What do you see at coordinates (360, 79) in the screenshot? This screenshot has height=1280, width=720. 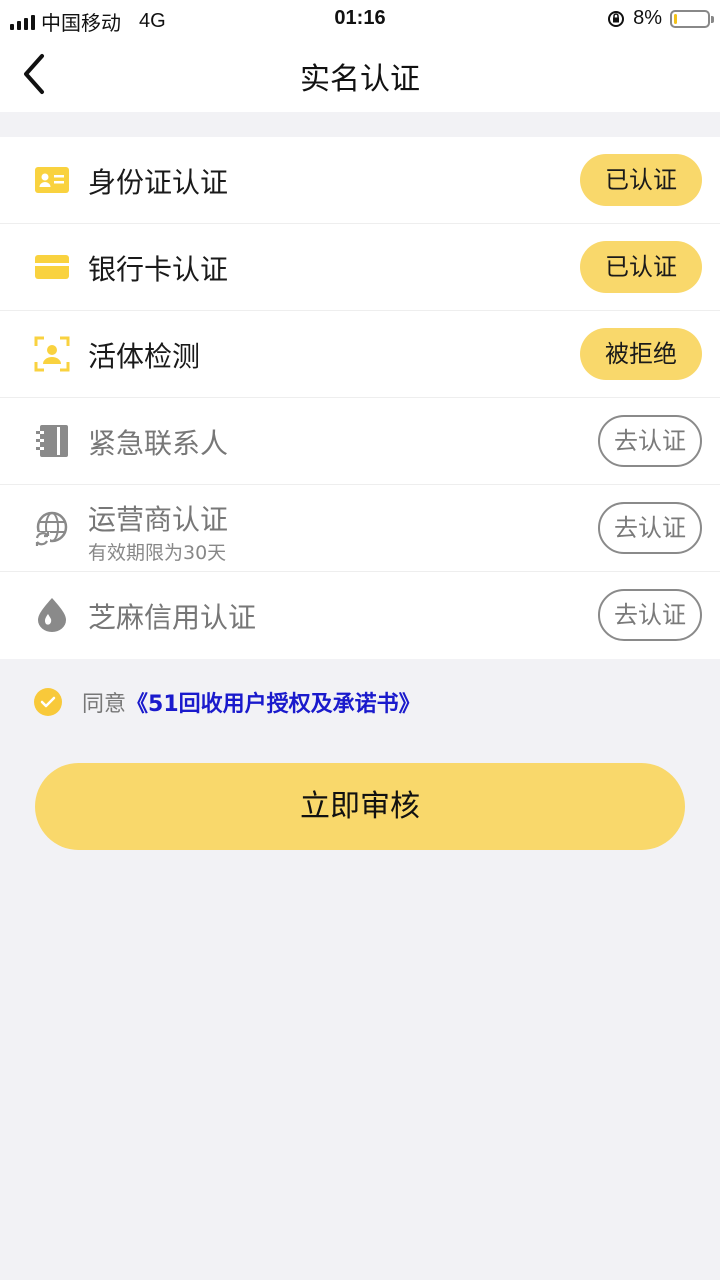 I see `page-title: 实名认证` at bounding box center [360, 79].